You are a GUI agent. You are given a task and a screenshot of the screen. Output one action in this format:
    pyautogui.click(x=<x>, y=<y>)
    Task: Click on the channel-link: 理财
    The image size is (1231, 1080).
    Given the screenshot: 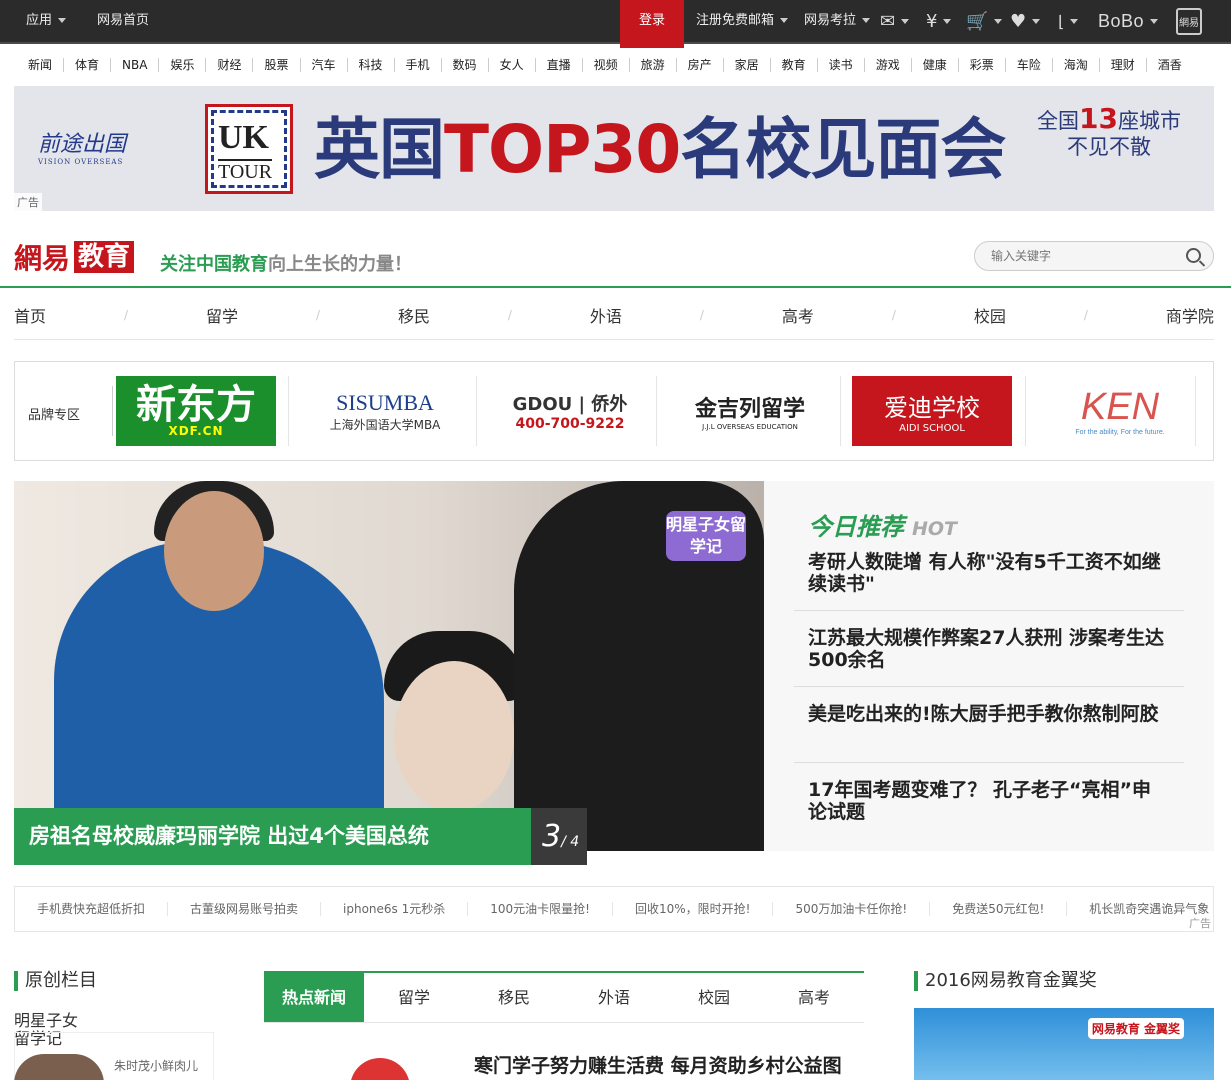 What is the action you would take?
    pyautogui.click(x=1123, y=65)
    